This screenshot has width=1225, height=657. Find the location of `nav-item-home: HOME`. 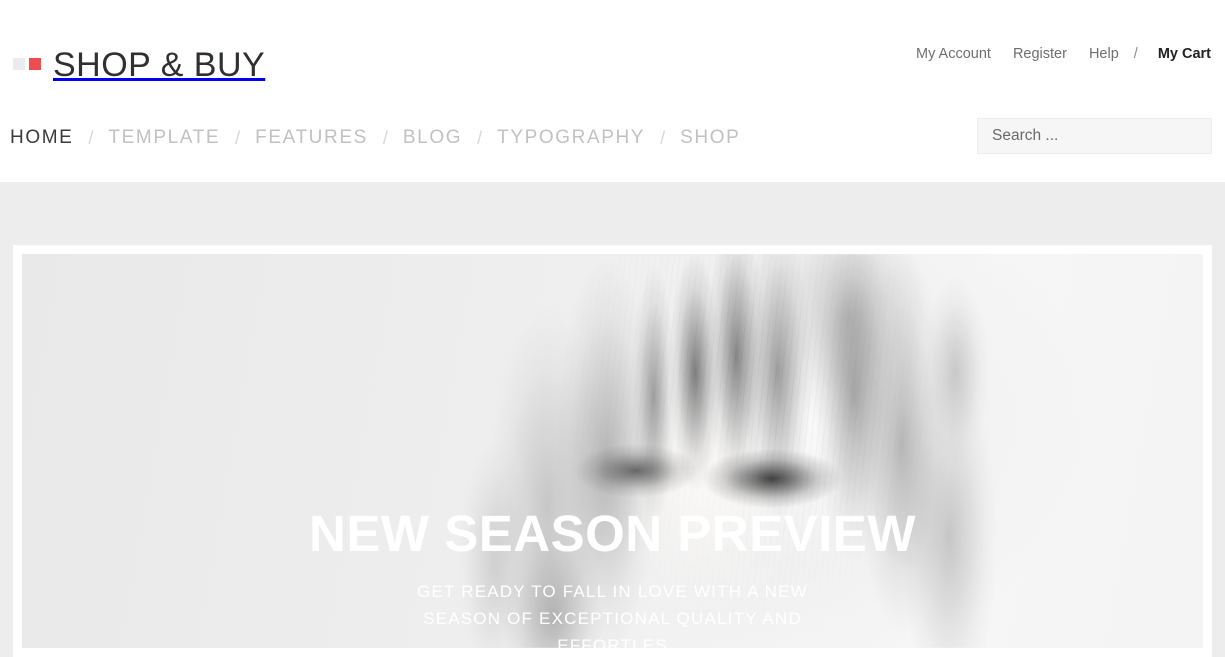

nav-item-home: HOME is located at coordinates (41, 138).